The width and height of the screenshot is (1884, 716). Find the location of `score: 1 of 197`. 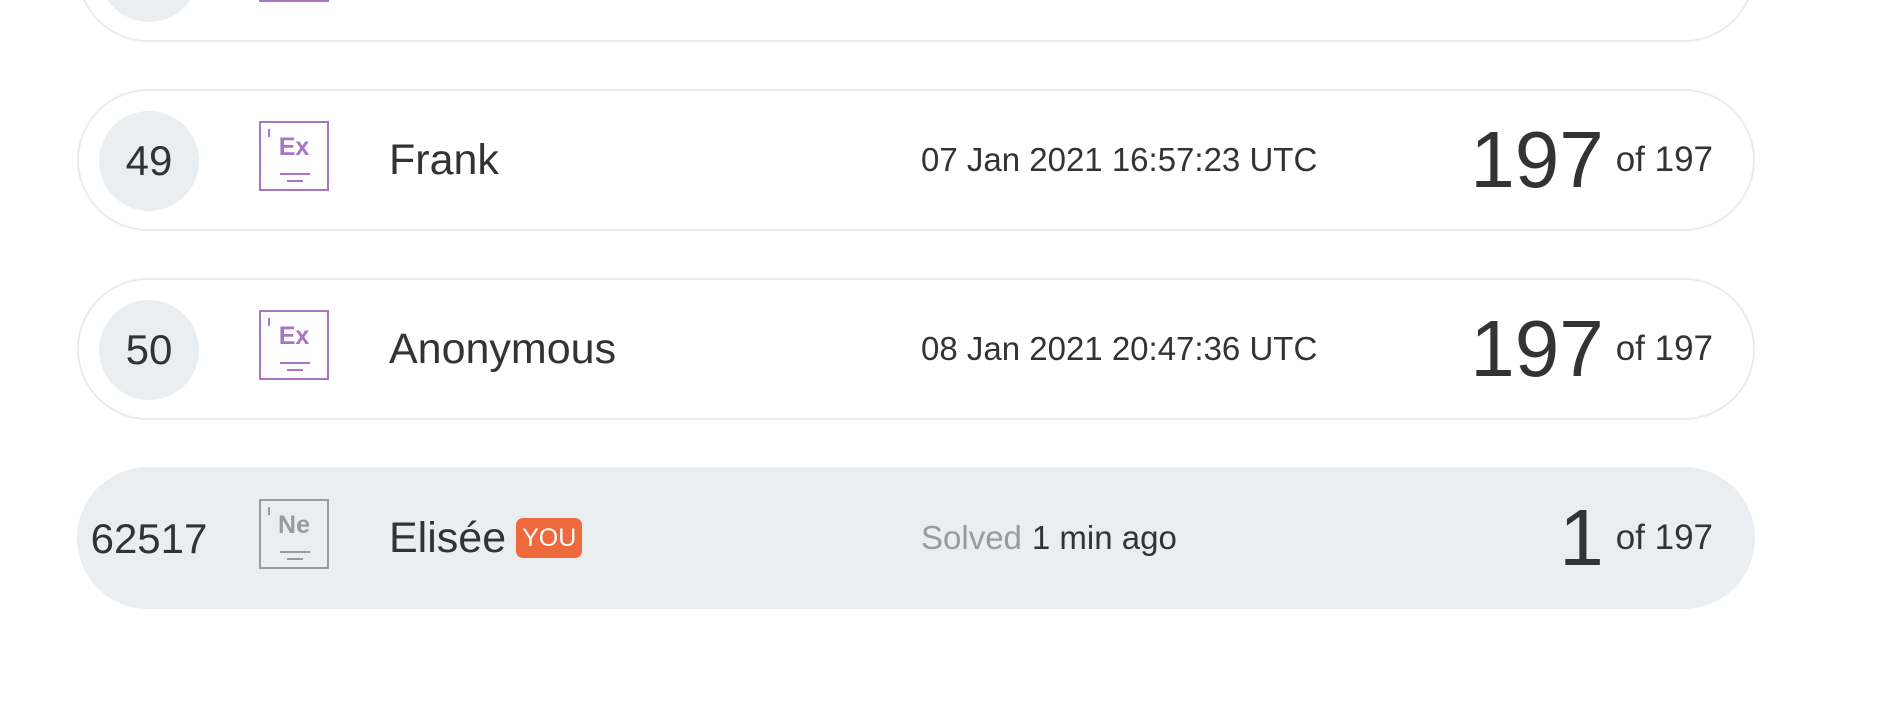

score: 1 of 197 is located at coordinates (1636, 538).